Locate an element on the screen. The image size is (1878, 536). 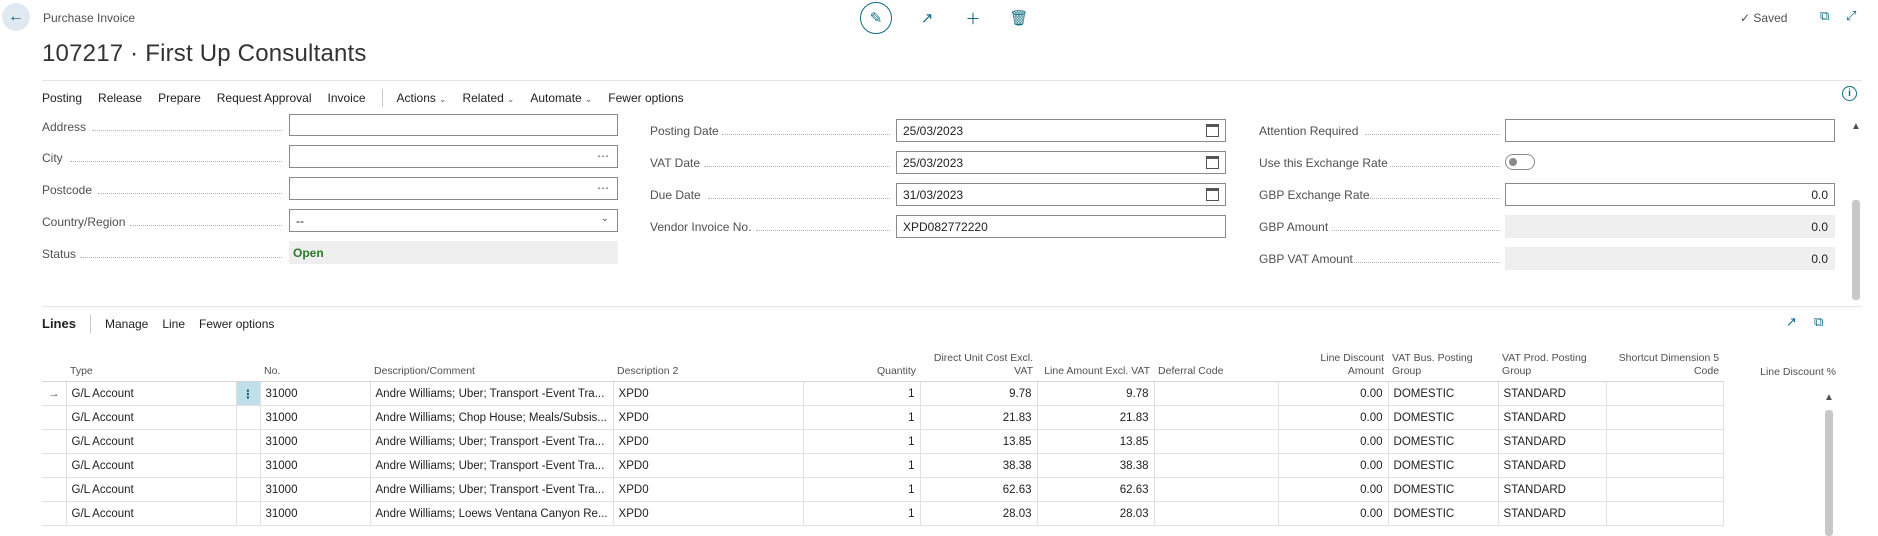
due-date-input: 31/03/2023 is located at coordinates (1061, 194).